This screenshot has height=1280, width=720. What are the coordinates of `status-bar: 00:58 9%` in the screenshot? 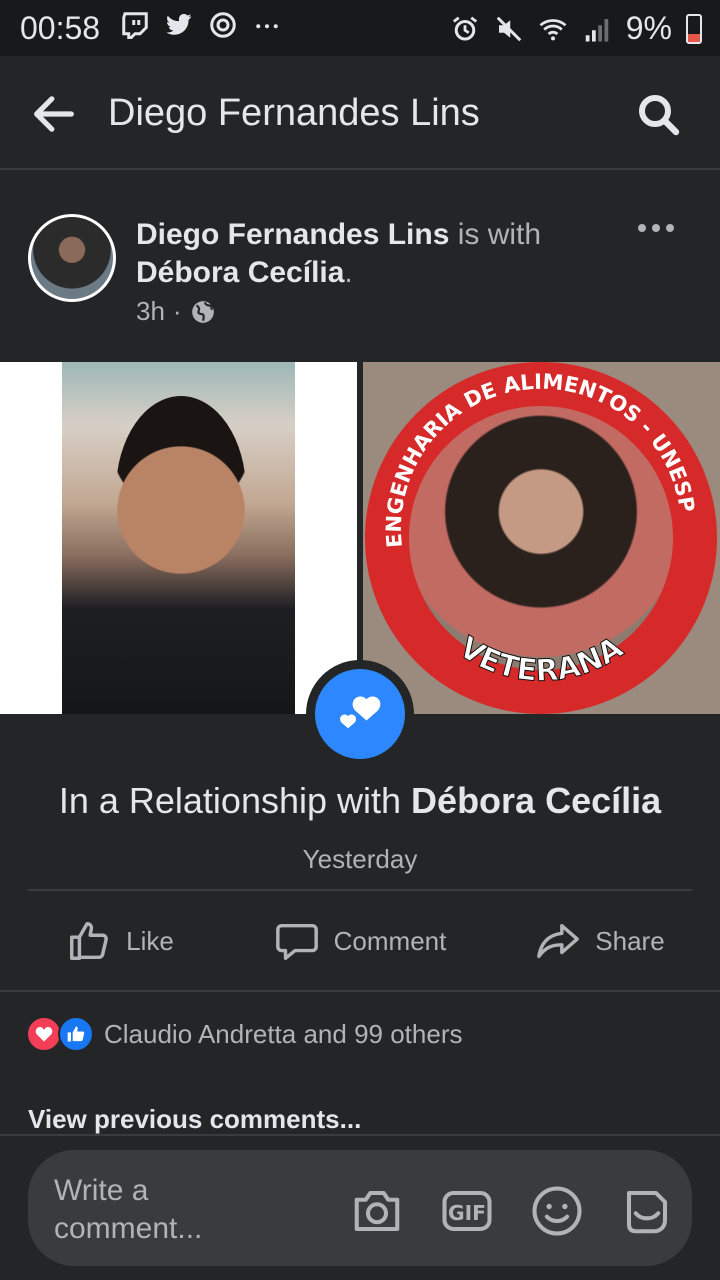 It's located at (360, 28).